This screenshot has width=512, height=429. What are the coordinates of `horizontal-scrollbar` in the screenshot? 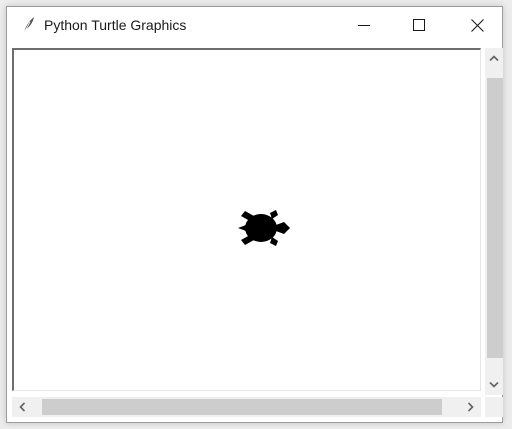 It's located at (246, 407).